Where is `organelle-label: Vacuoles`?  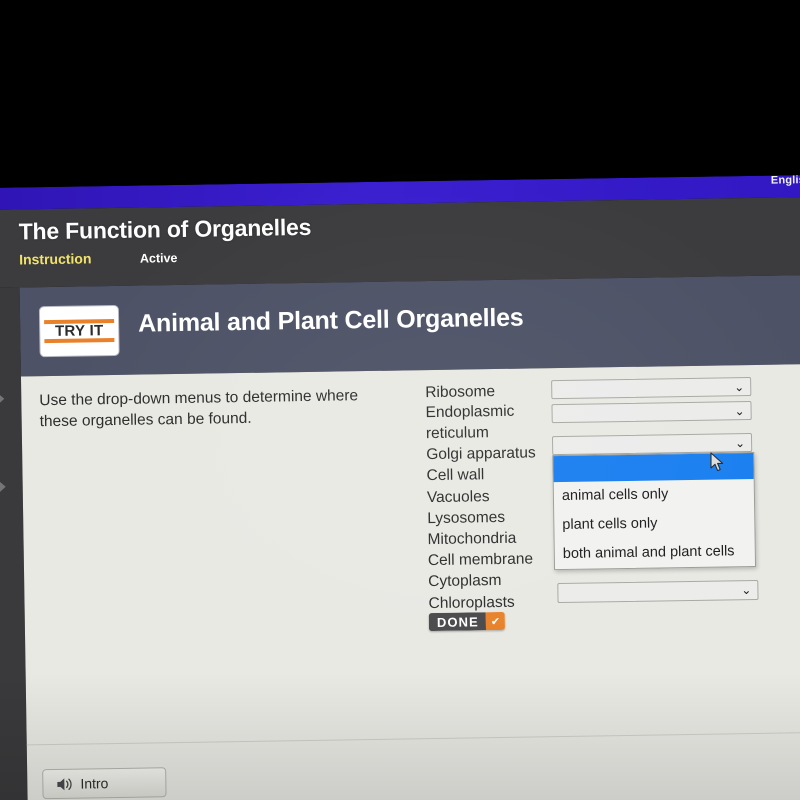
organelle-label: Vacuoles is located at coordinates (458, 496).